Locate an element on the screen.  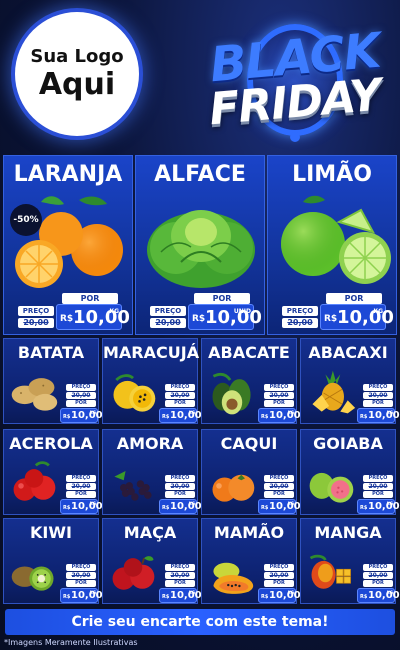
product-card-manga: MANGA PREÇO 20,00 POR R$ 10,00 KG is located at coordinates (350, 561).